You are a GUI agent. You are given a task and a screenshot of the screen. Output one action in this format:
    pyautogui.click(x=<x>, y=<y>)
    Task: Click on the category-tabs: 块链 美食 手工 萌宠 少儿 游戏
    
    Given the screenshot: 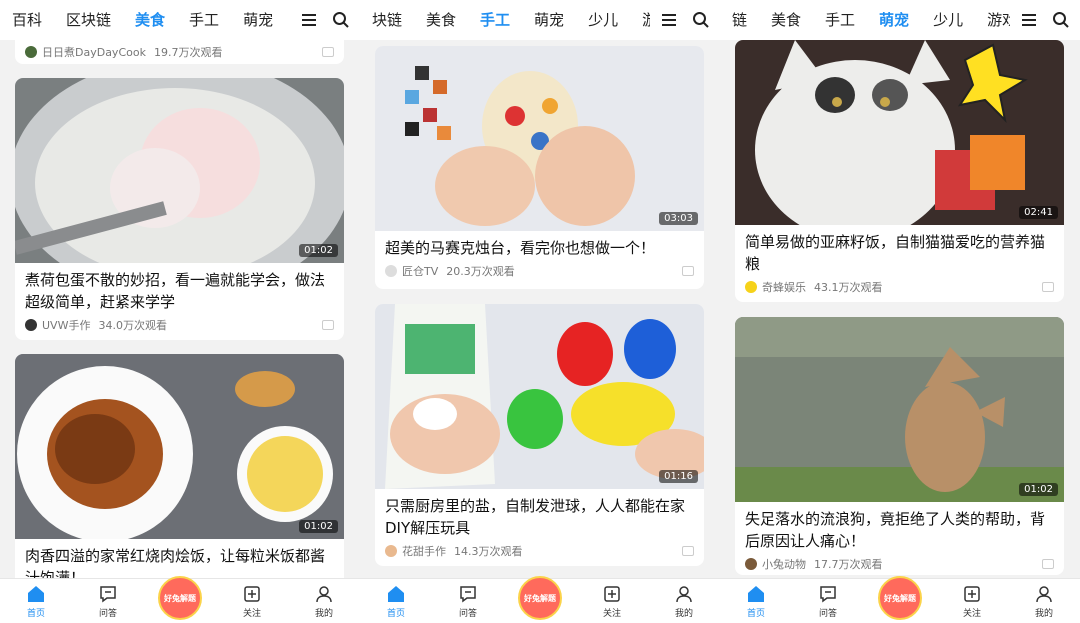 What is the action you would take?
    pyautogui.click(x=505, y=20)
    